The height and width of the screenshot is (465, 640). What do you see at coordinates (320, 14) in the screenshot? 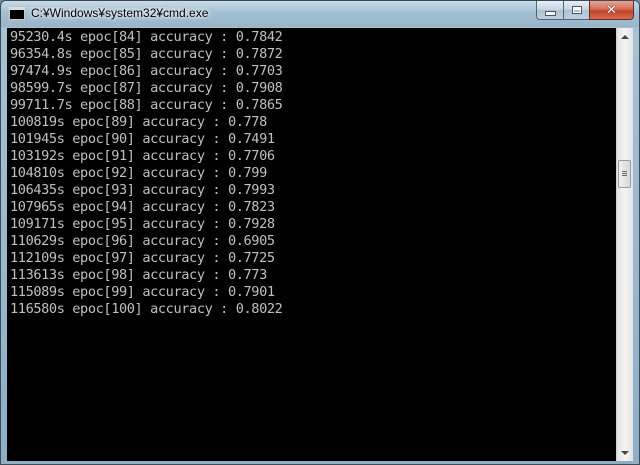
I see `title-bar: C:¥Windows¥system32¥cmd.exe ✕` at bounding box center [320, 14].